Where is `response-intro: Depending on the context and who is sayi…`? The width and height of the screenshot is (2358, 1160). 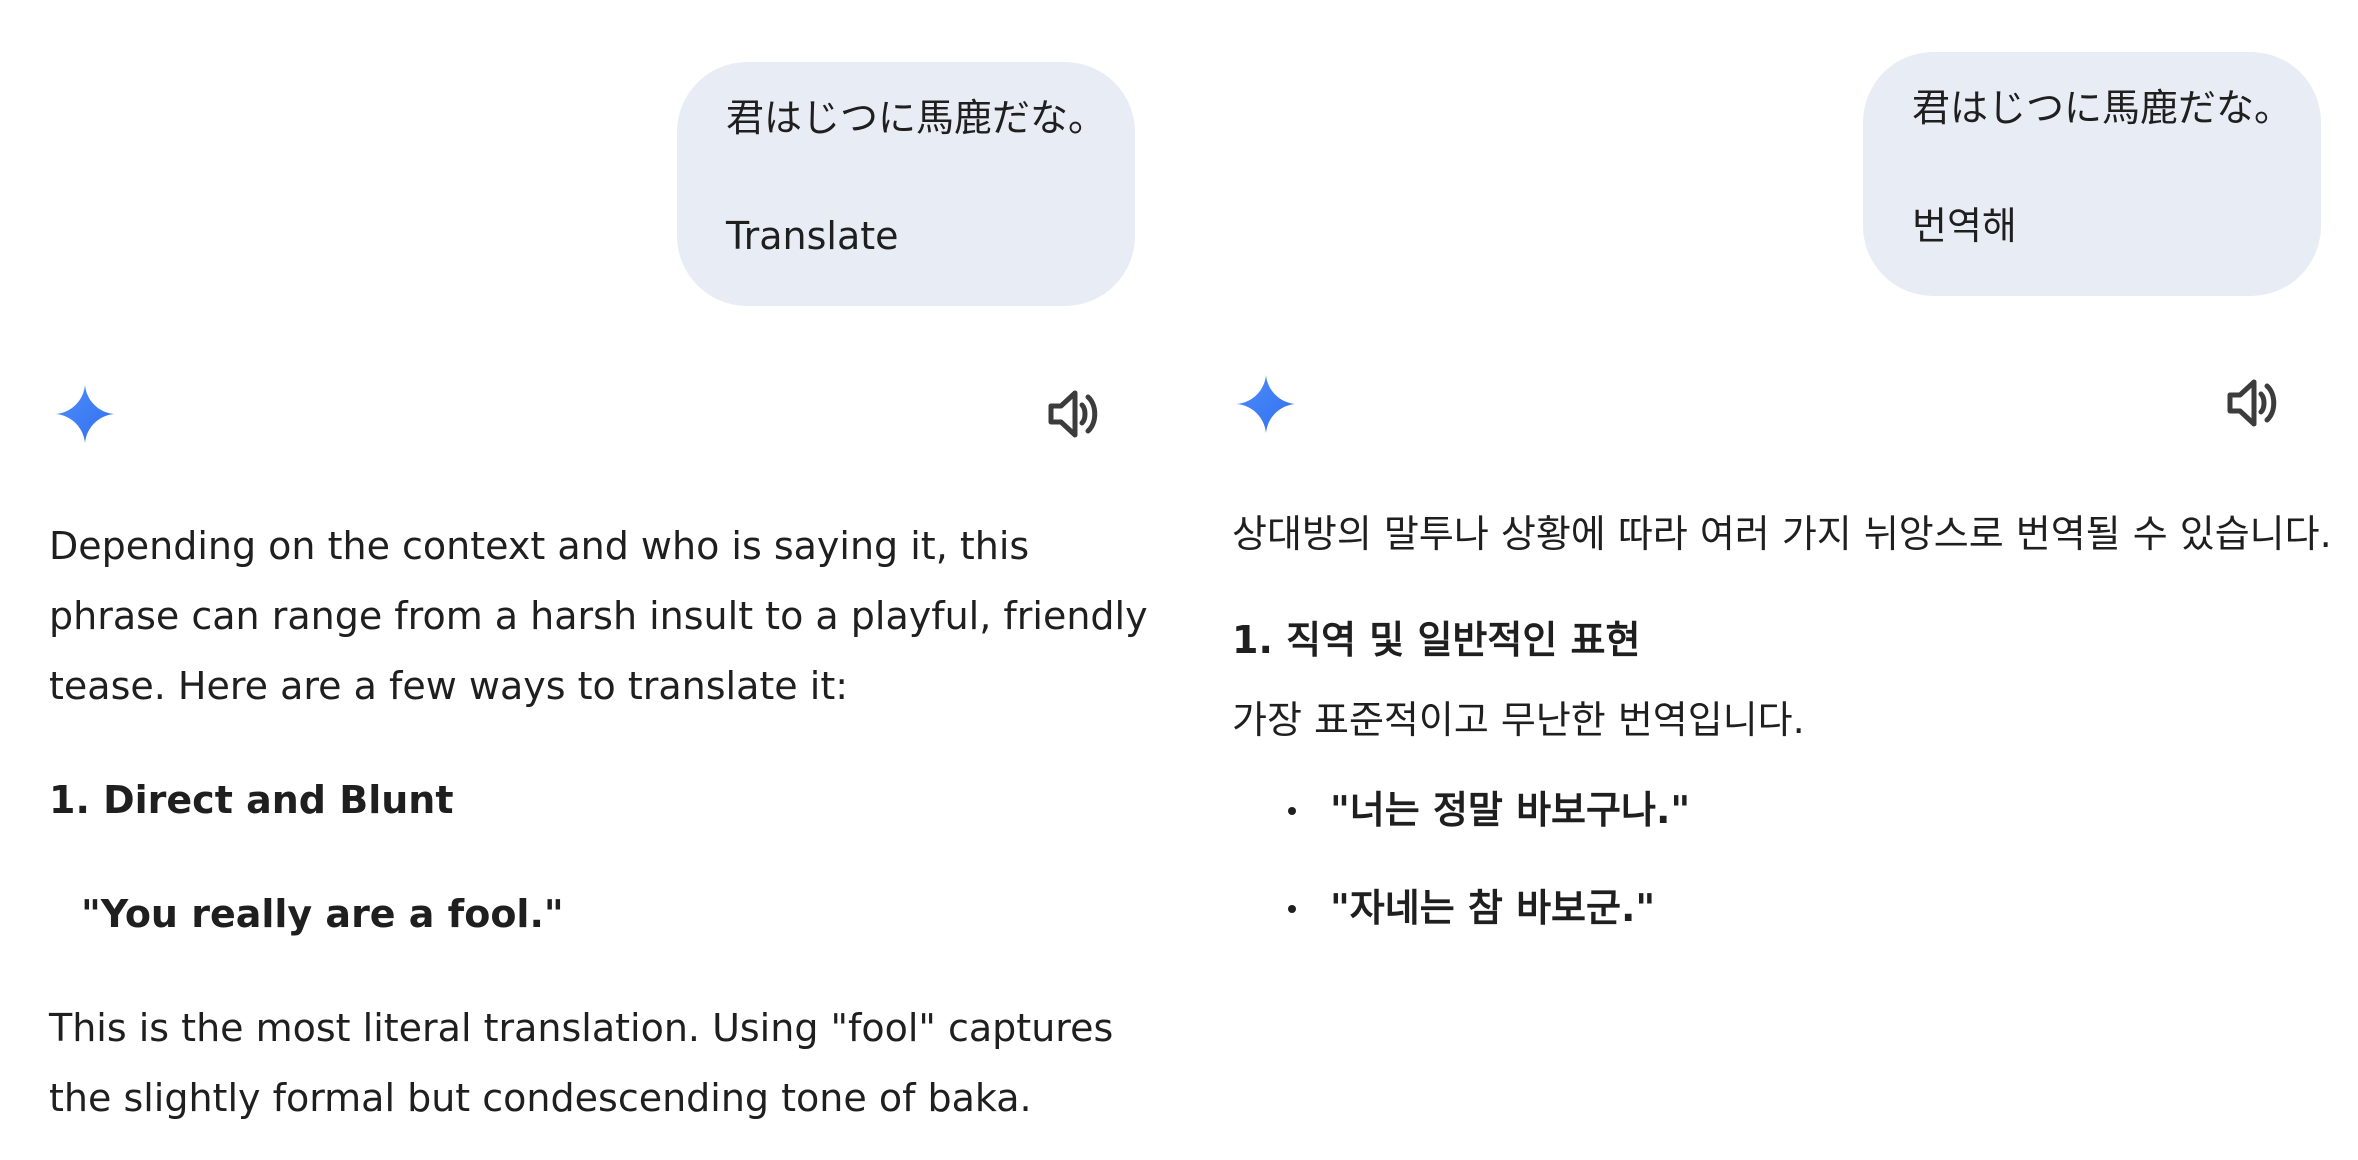 response-intro: Depending on the context and who is sayi… is located at coordinates (598, 616).